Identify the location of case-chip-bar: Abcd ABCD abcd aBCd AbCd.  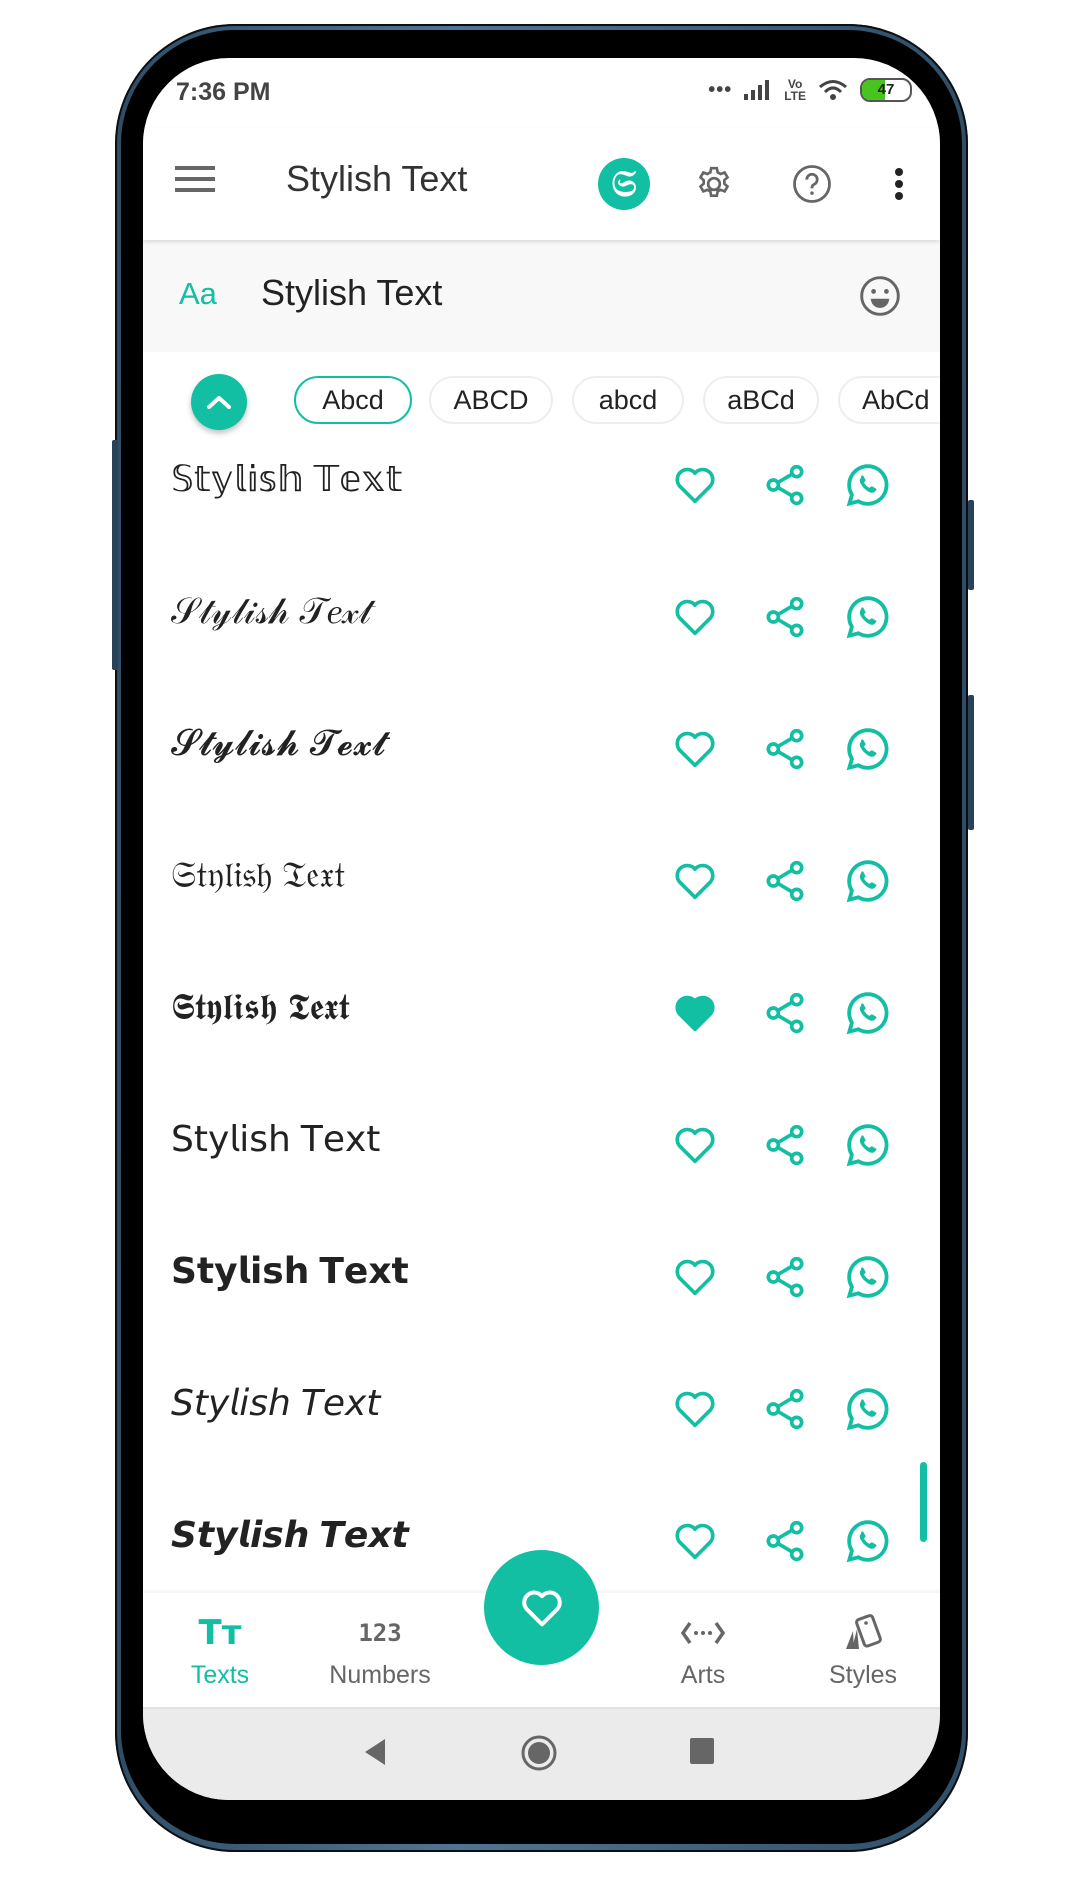
(541, 402).